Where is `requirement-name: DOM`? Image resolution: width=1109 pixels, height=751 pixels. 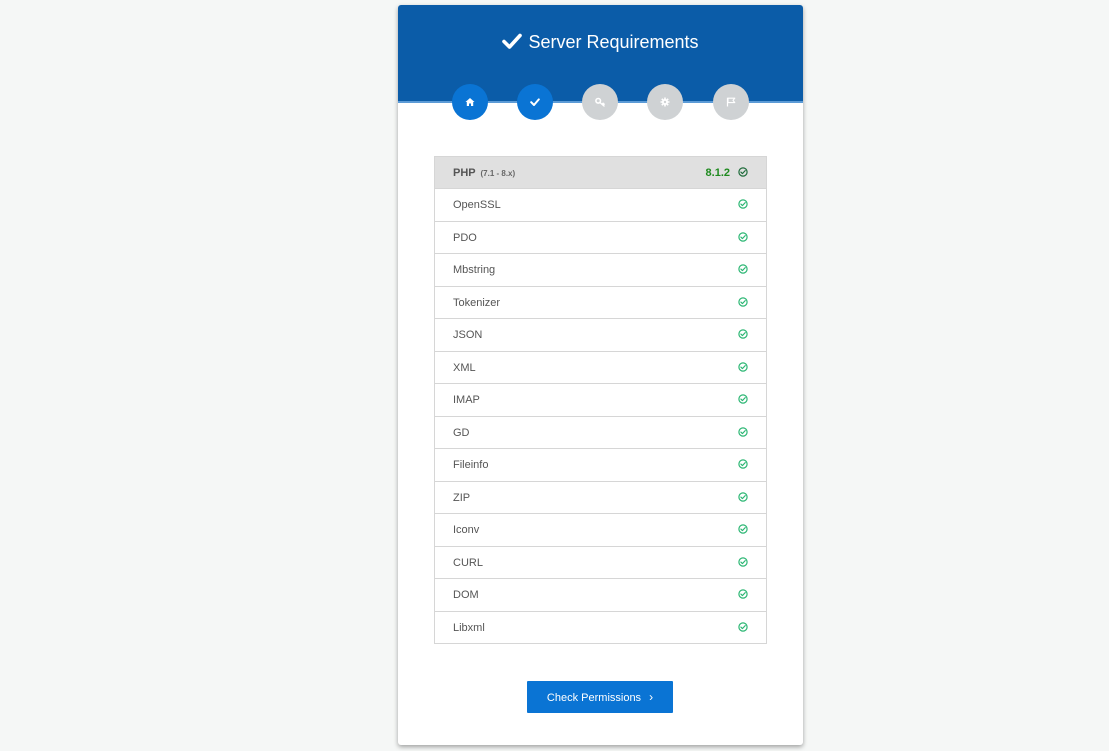
requirement-name: DOM is located at coordinates (466, 595).